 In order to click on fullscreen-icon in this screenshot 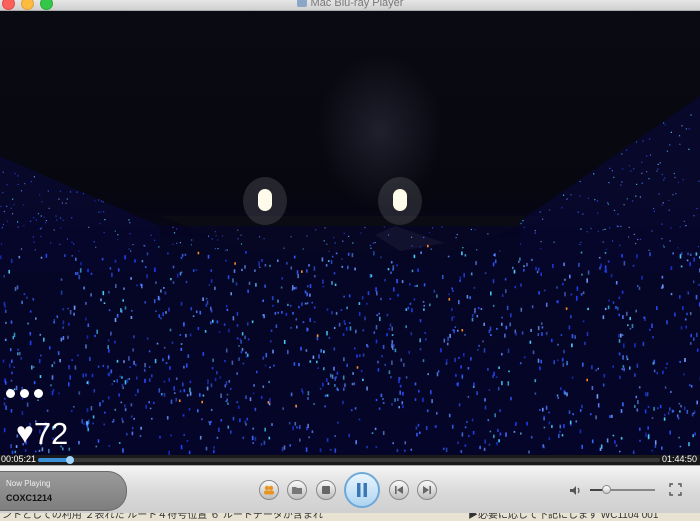, I will do `click(675, 489)`.